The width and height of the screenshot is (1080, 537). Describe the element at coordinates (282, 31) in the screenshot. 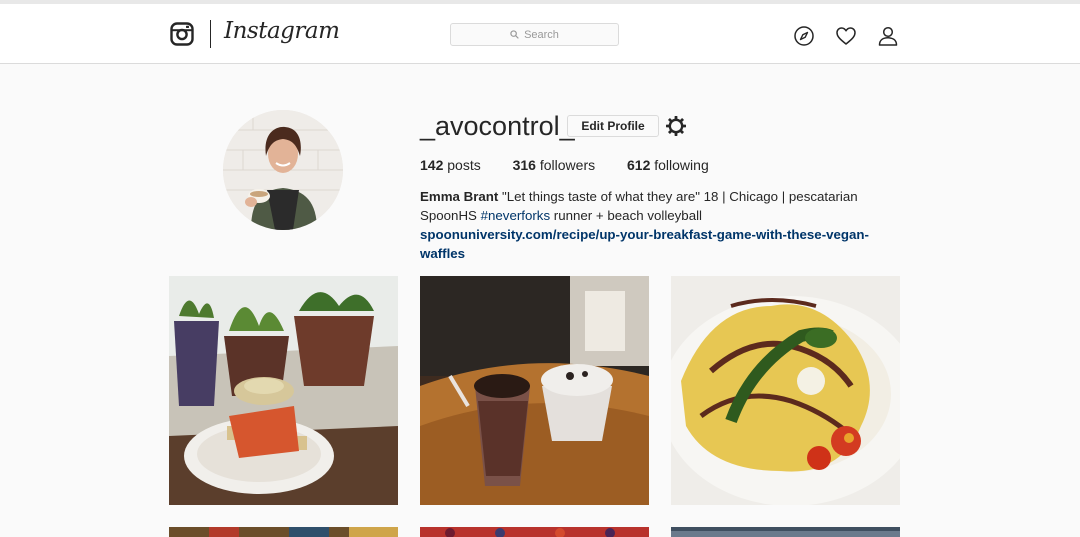

I see `instagram-wordmark: Instagram` at that location.